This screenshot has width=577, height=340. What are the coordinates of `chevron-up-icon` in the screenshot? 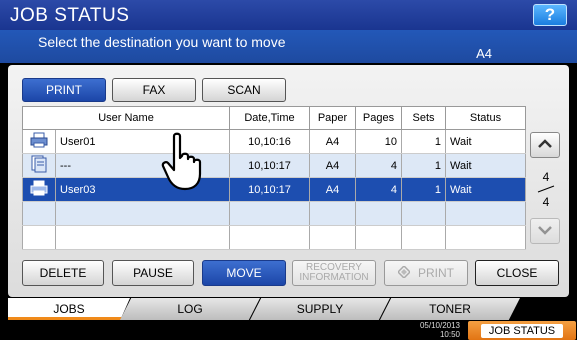 It's located at (545, 145).